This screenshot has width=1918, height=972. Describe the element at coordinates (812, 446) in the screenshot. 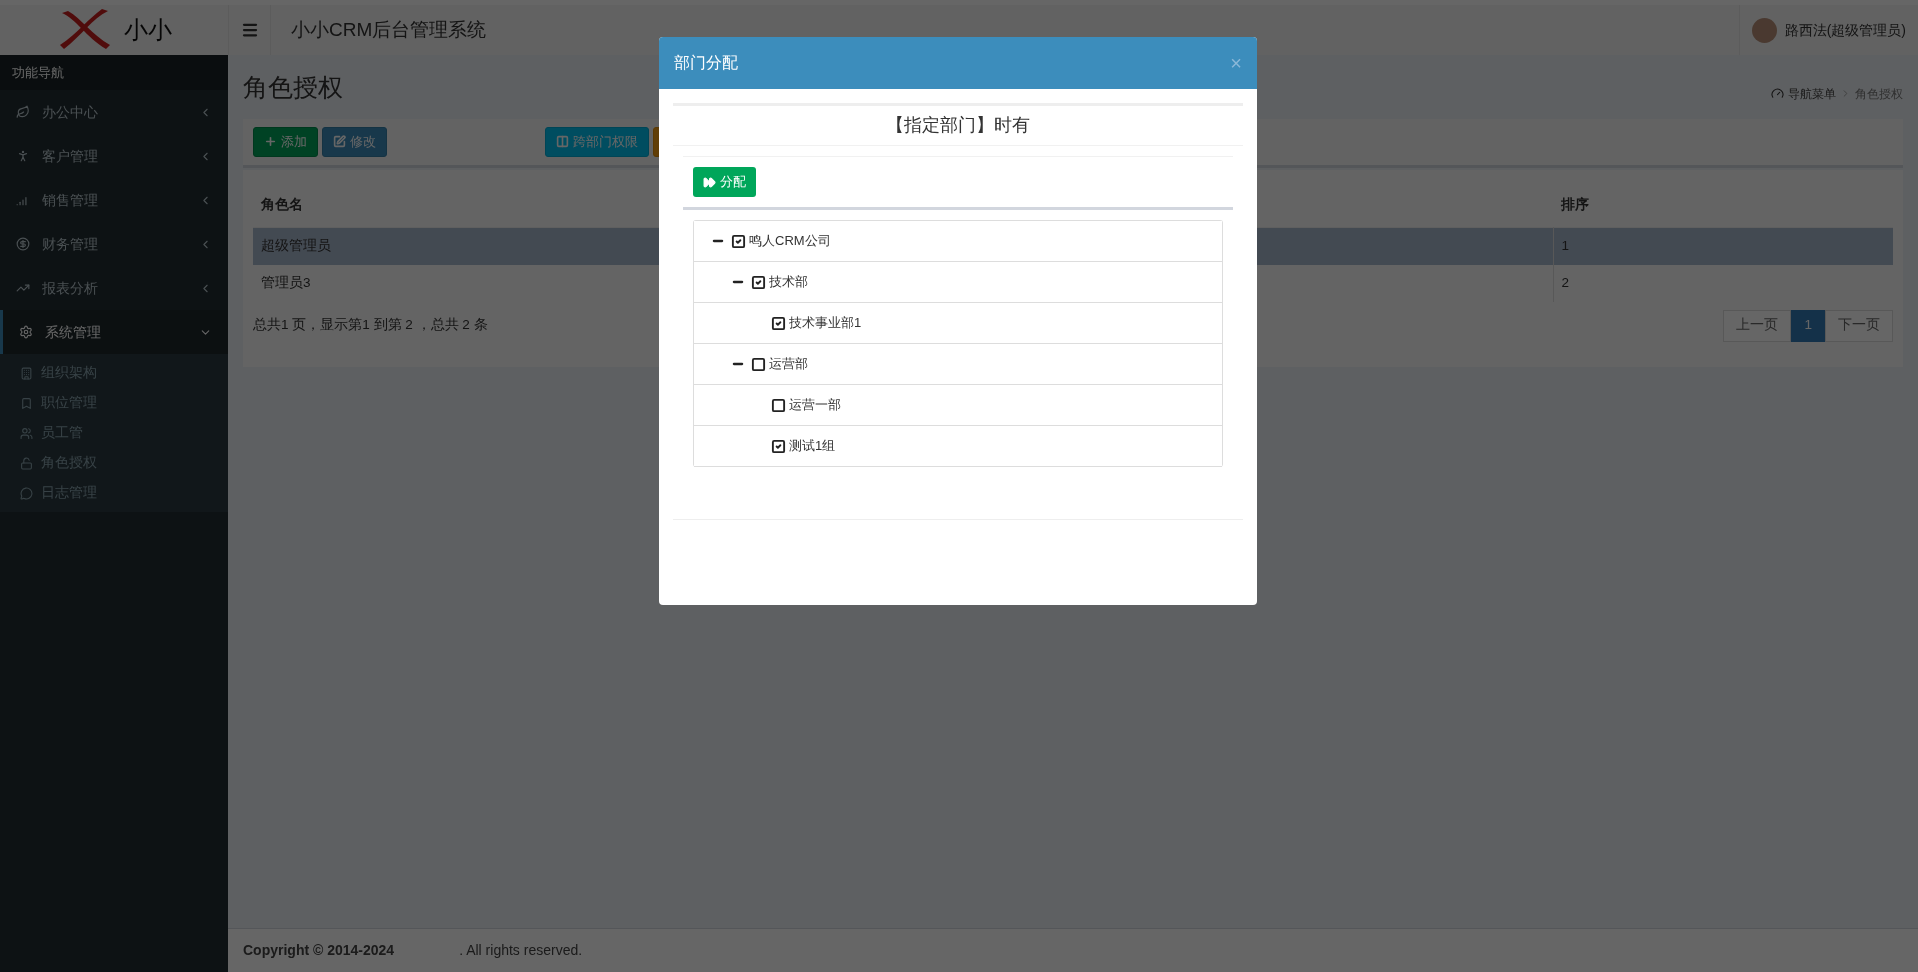

I see `tree-label: 测试1组` at that location.